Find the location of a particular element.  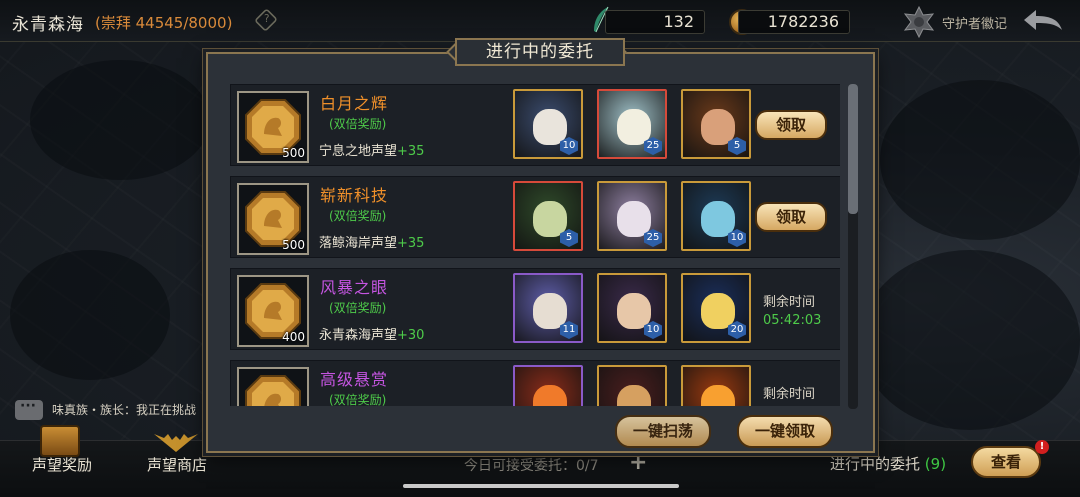

reward-item is located at coordinates (273, 386).